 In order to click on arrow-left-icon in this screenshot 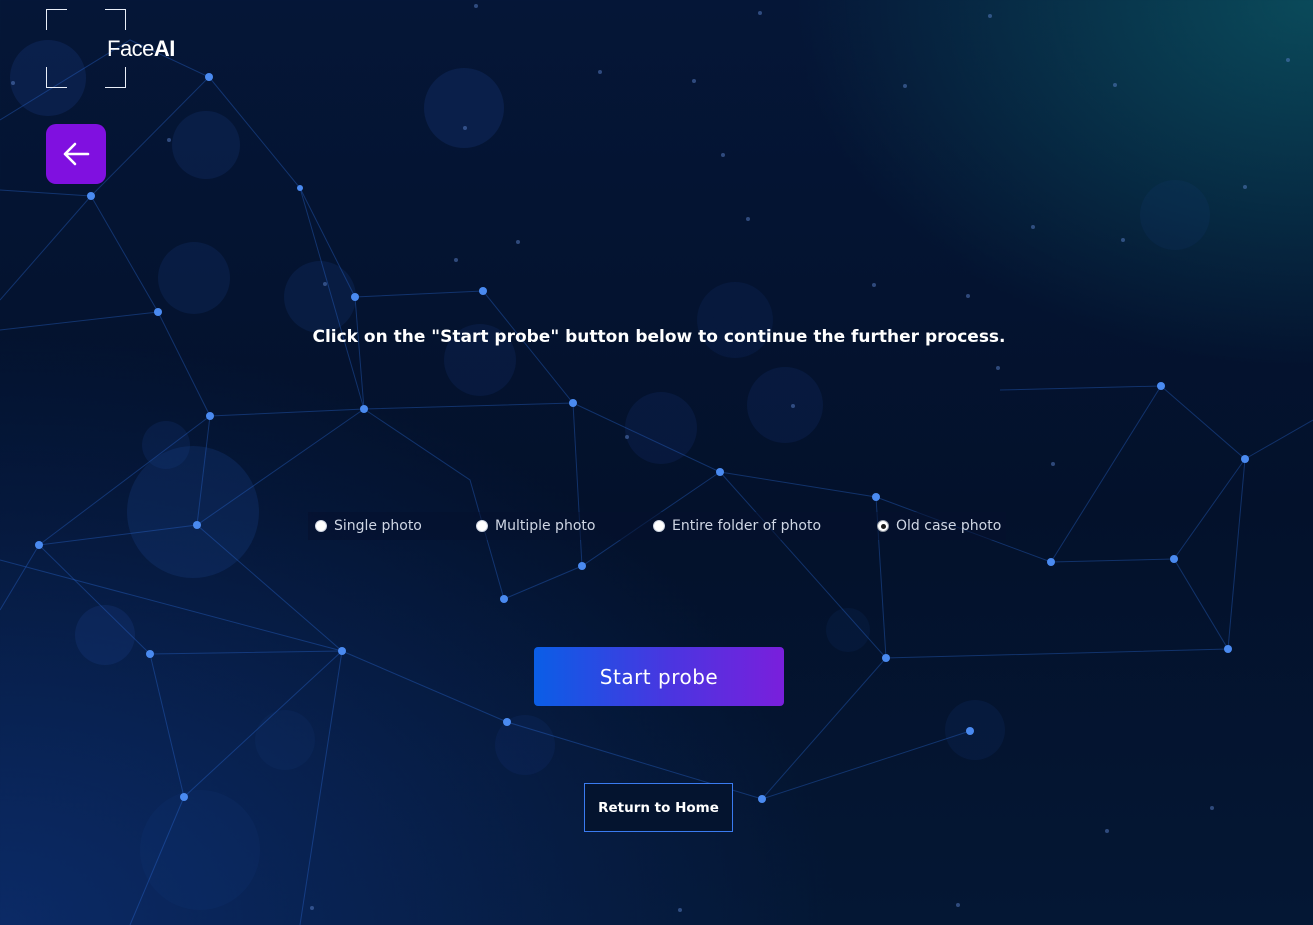, I will do `click(76, 154)`.